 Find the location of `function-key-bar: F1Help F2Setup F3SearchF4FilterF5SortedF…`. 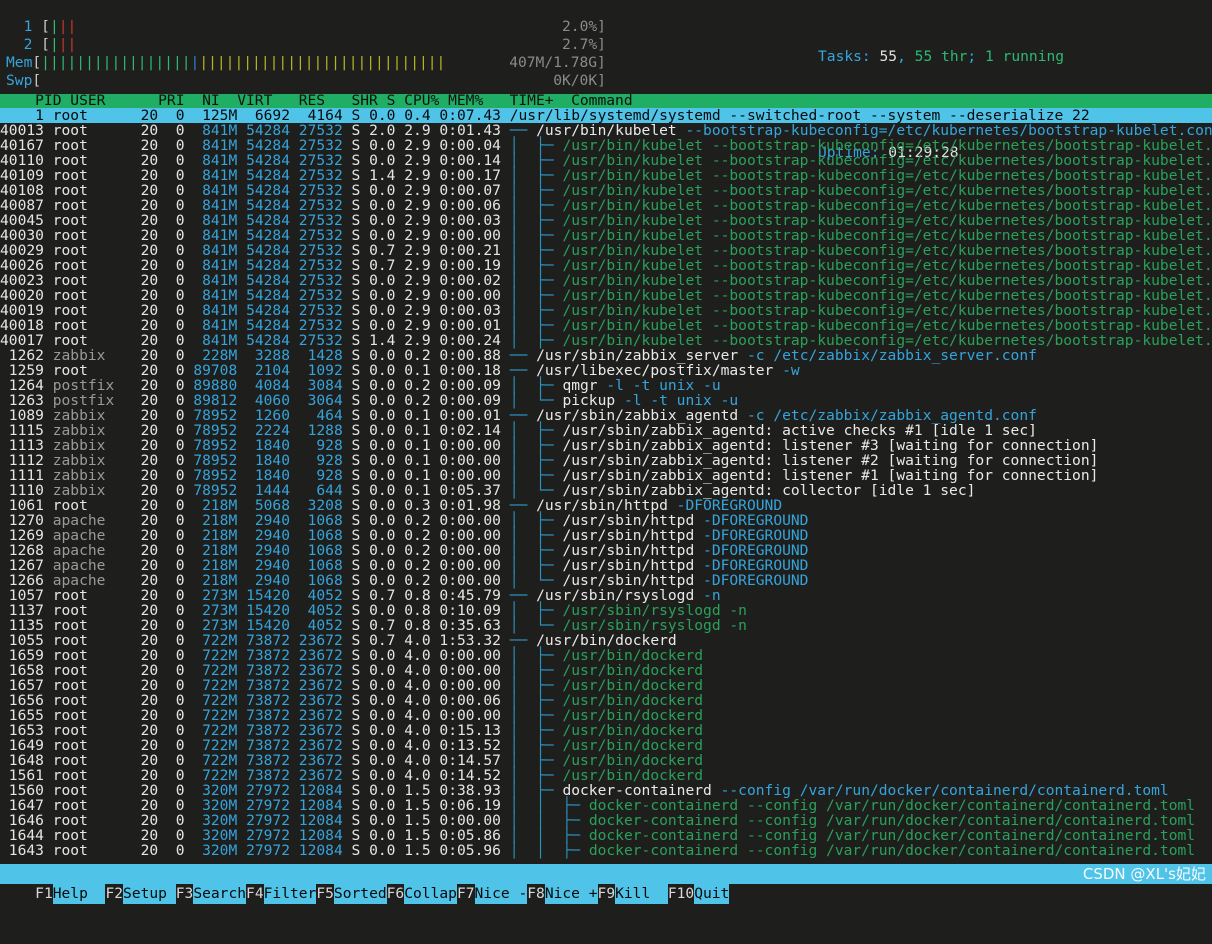

function-key-bar: F1Help F2Setup F3SearchF4FilterF5SortedF… is located at coordinates (606, 884).